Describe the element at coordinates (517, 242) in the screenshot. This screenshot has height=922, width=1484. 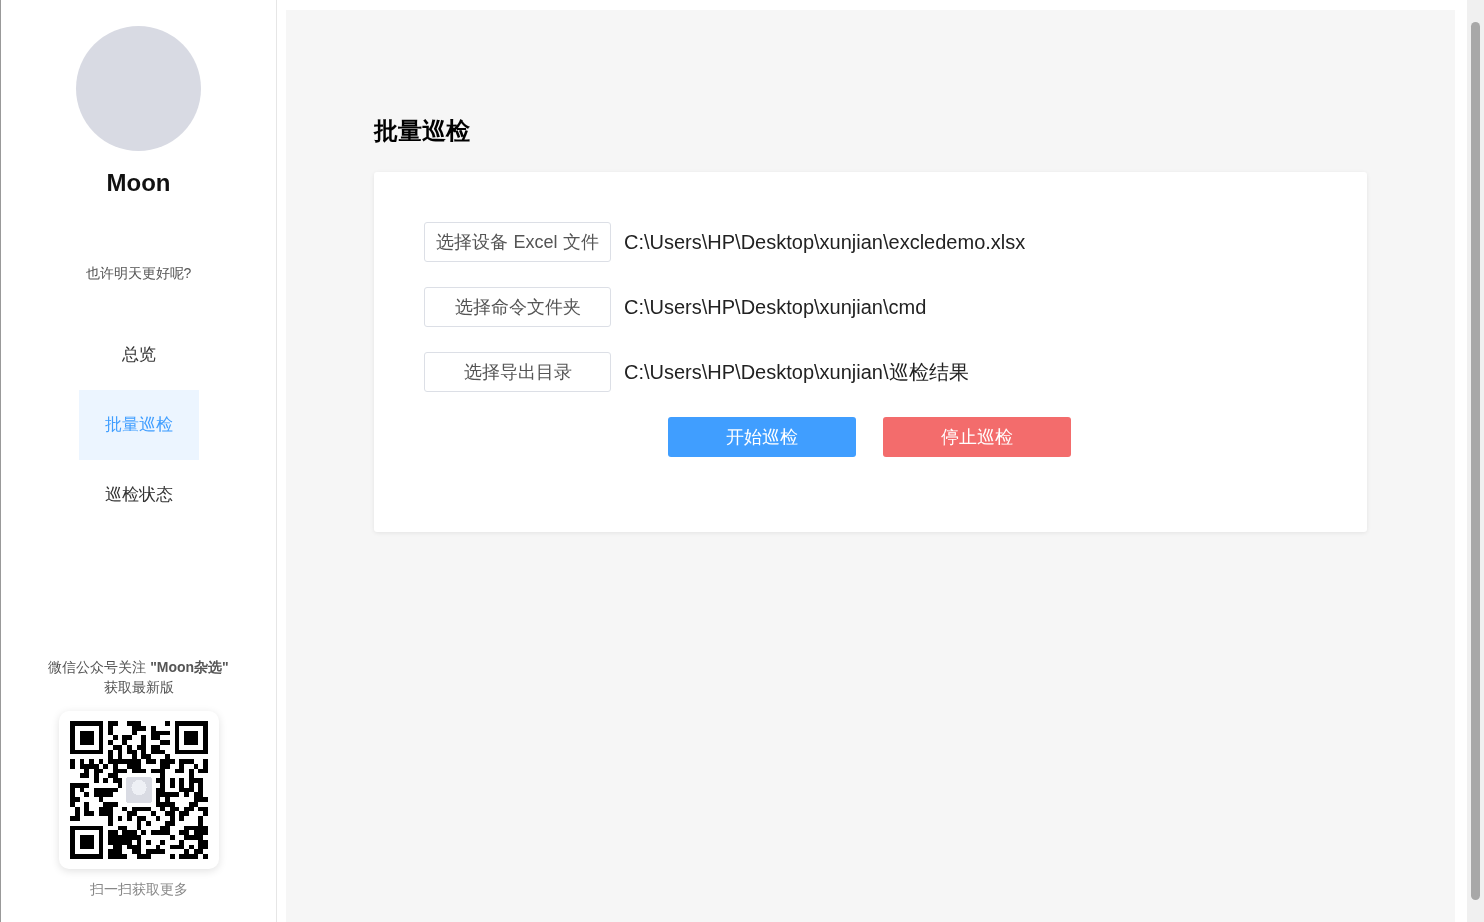
I see `choose-button: 选择设备 Excel 文件` at that location.